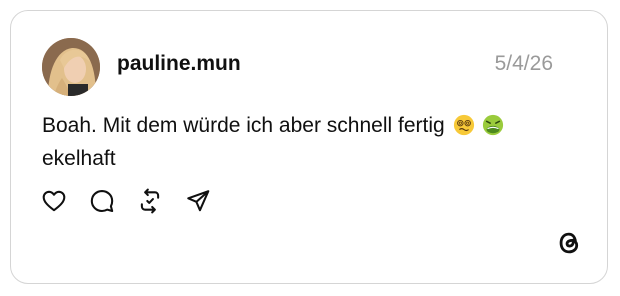  Describe the element at coordinates (463, 125) in the screenshot. I see `woozy-face-emoji-icon` at that location.